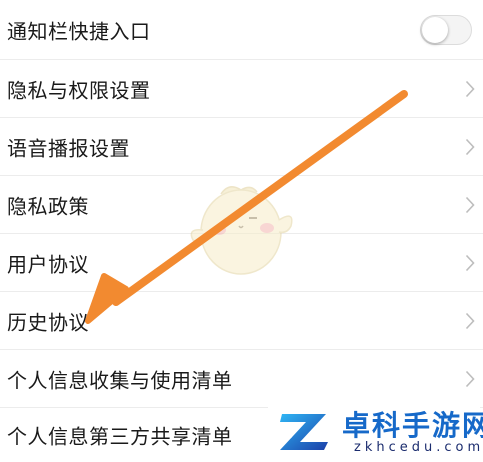 This screenshot has width=483, height=462. I want to click on settings-row-label: 用户协议, so click(48, 264).